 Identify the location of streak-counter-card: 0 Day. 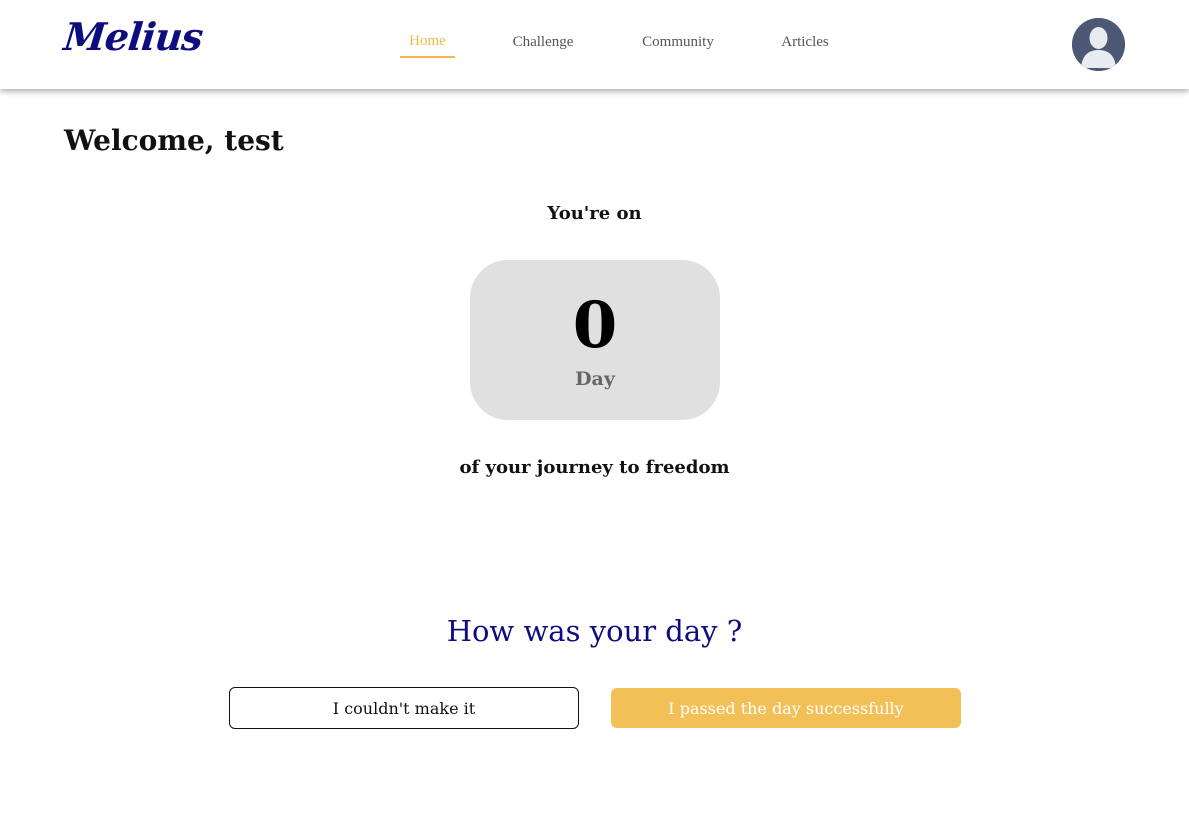
(595, 340).